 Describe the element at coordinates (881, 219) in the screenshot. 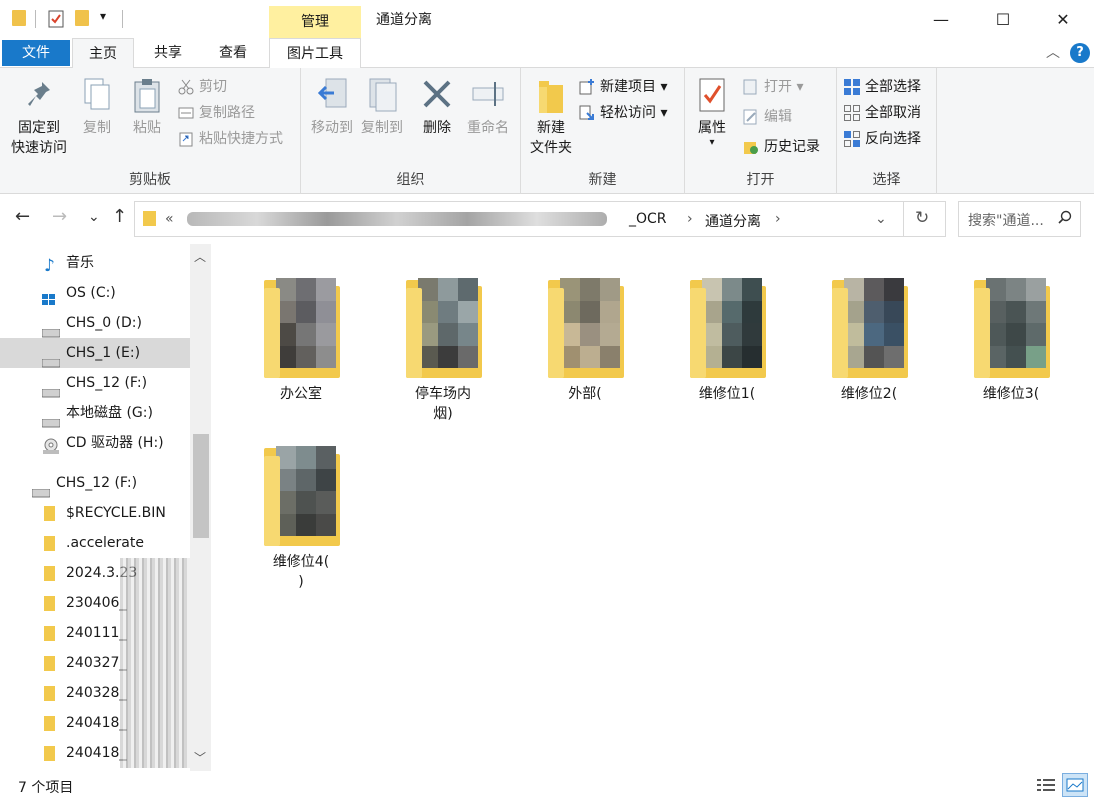

I see `address-dropdown-icon: ⌄` at that location.